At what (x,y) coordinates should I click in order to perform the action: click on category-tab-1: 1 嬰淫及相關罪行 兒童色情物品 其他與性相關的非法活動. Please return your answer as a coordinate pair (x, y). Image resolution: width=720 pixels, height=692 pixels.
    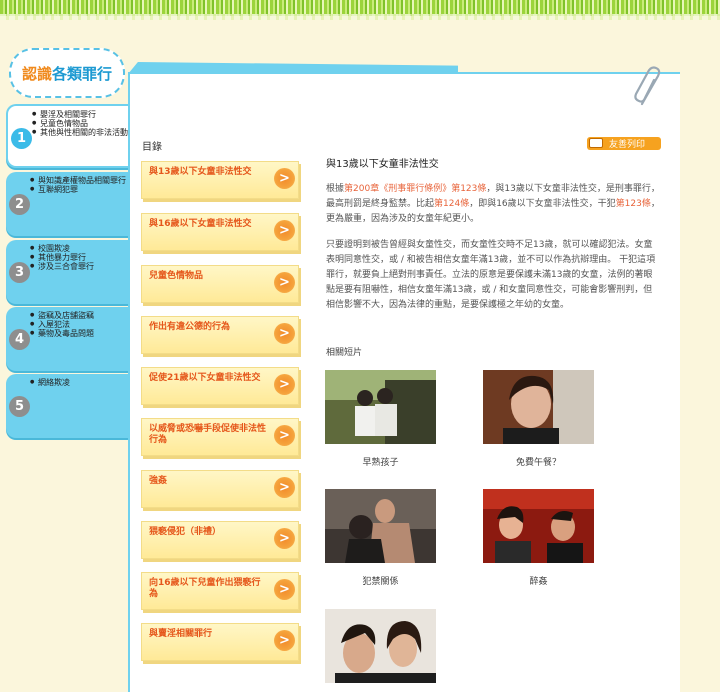
    Looking at the image, I should click on (68, 136).